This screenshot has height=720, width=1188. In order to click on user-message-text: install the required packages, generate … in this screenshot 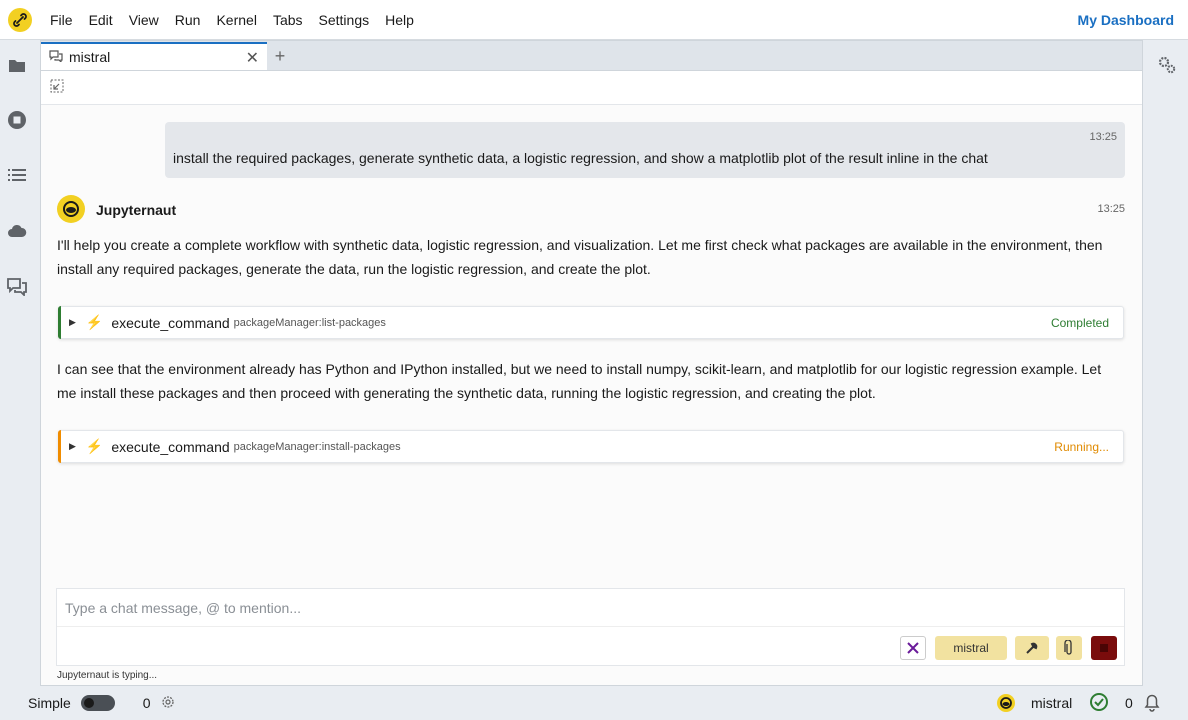, I will do `click(580, 158)`.